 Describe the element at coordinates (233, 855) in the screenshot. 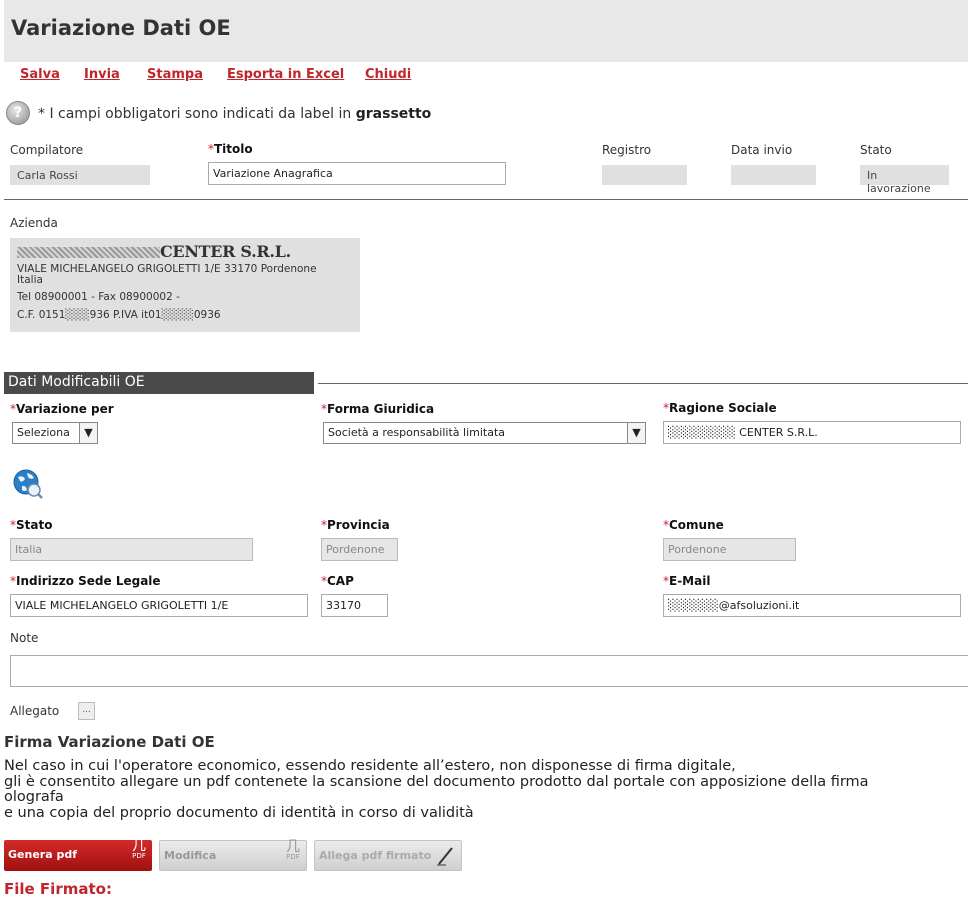

I see `modifica-button: Modifica ⼏ PDF` at that location.